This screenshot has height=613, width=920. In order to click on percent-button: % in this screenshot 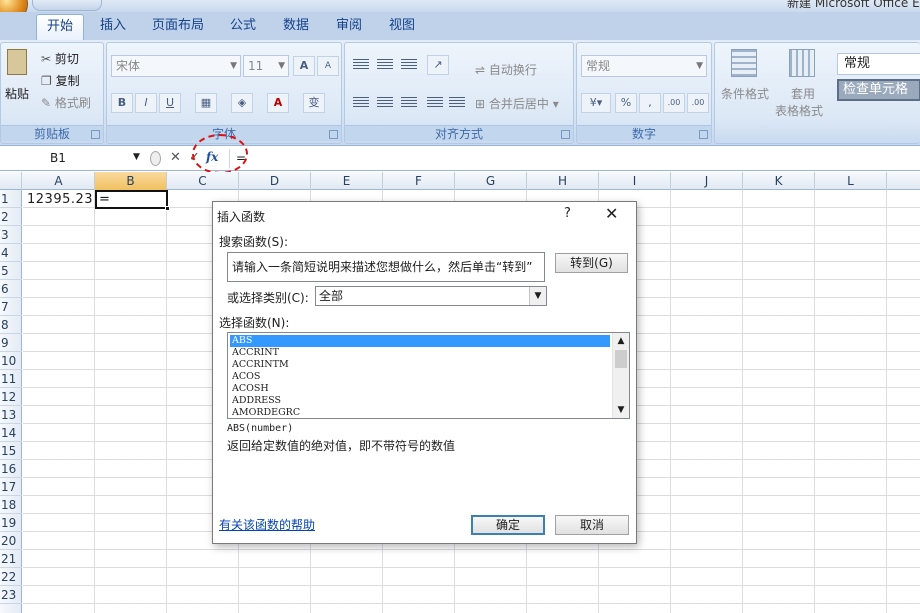, I will do `click(626, 103)`.